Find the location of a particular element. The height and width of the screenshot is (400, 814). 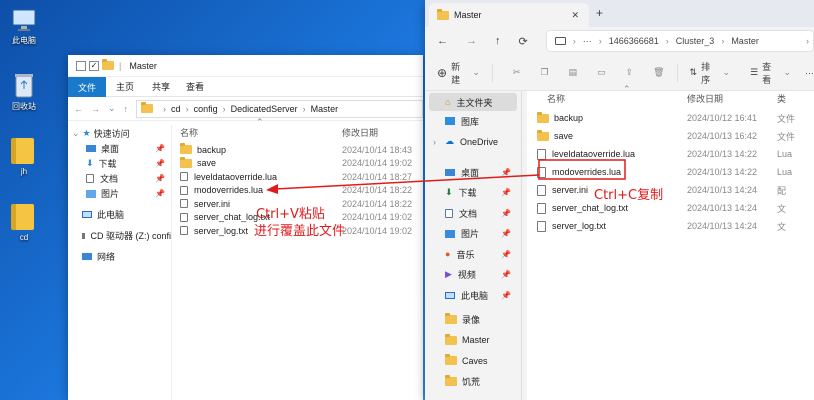

annotation-arrow-head is located at coordinates (272, 189).